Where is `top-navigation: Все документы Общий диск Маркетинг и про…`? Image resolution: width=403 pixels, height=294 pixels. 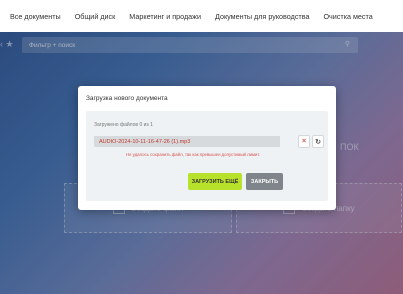 top-navigation: Все документы Общий диск Маркетинг и про… is located at coordinates (201, 16).